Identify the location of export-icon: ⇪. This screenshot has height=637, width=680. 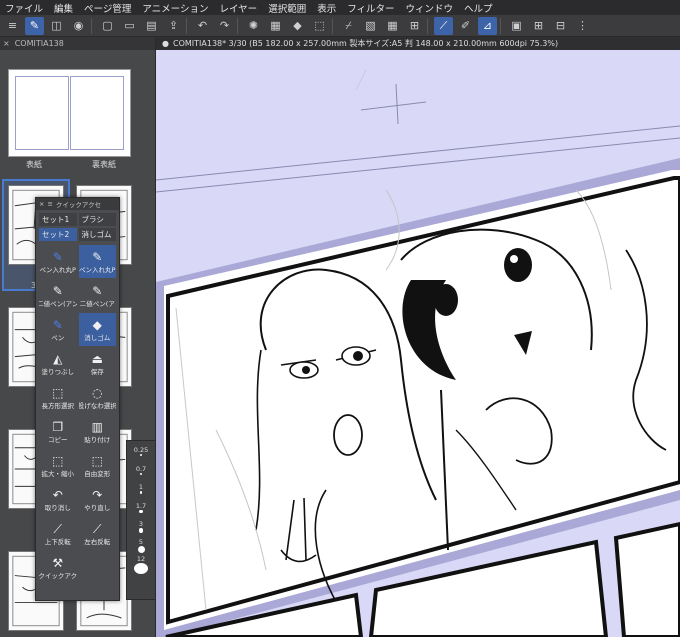
(173, 26).